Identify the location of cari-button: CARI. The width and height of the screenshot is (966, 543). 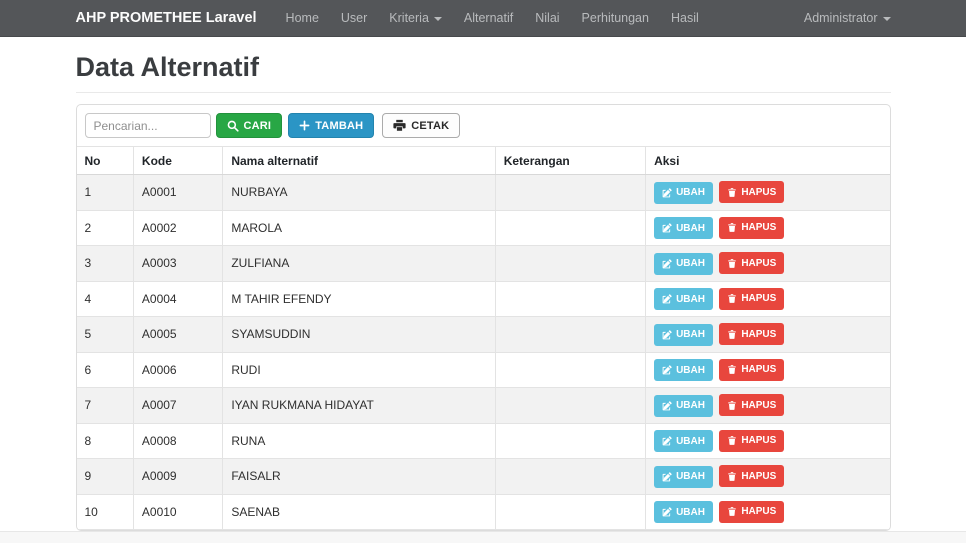
(249, 125).